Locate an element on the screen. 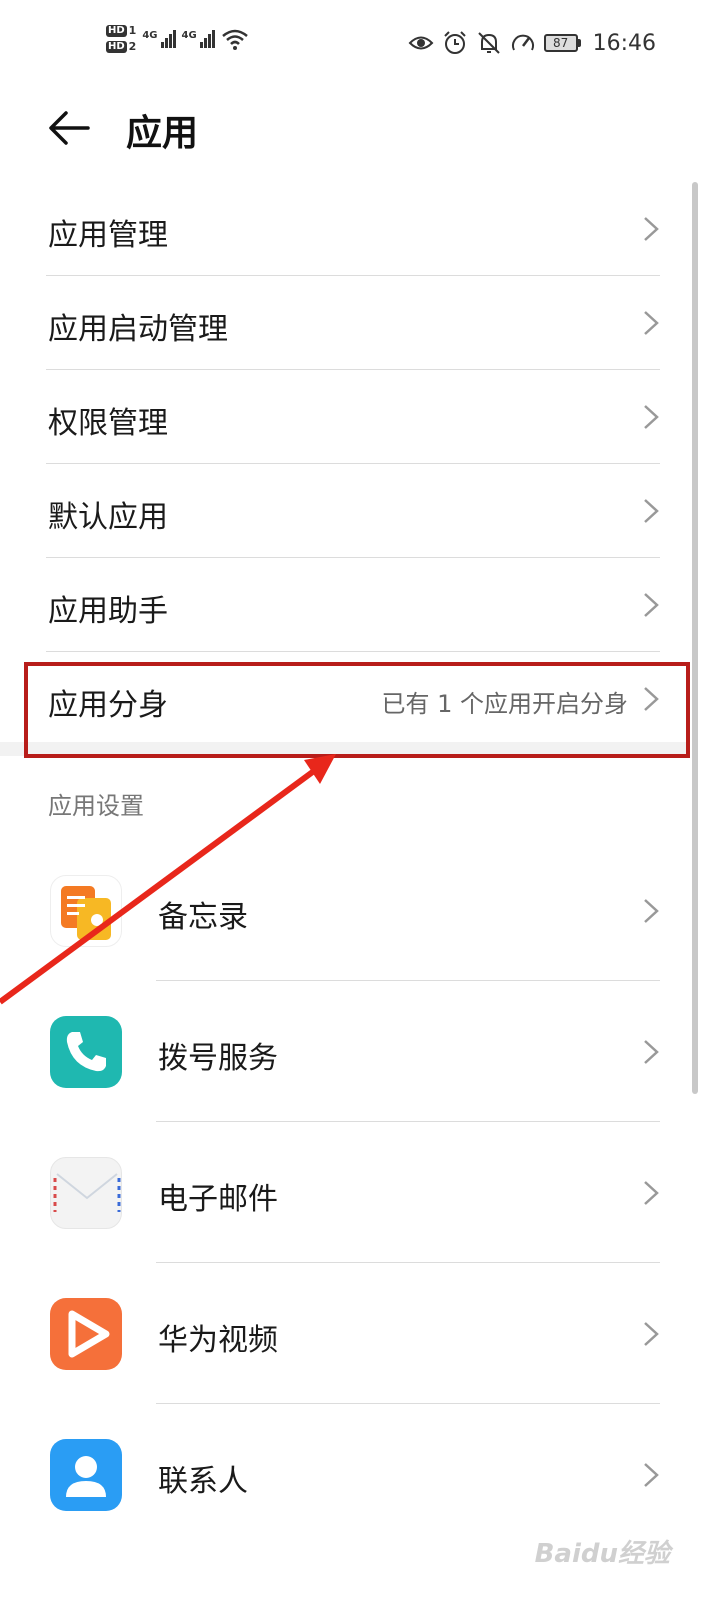 The width and height of the screenshot is (720, 1600). play-icon is located at coordinates (86, 1334).